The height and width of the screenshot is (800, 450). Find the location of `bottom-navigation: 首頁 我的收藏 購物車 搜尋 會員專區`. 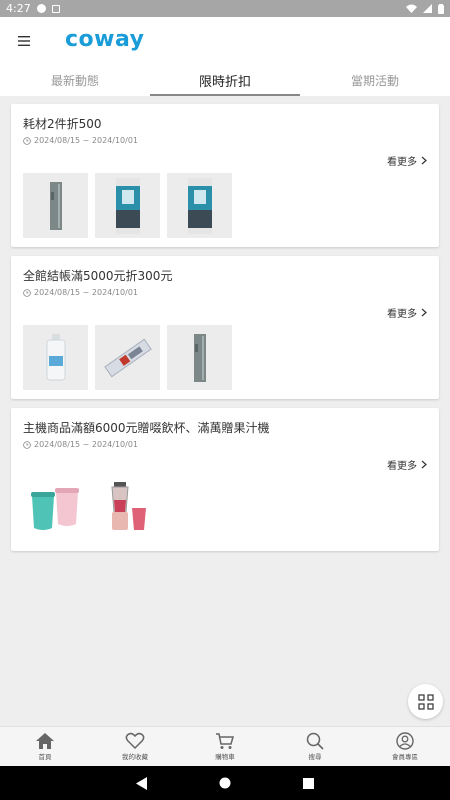

bottom-navigation: 首頁 我的收藏 購物車 搜尋 會員專區 is located at coordinates (225, 746).